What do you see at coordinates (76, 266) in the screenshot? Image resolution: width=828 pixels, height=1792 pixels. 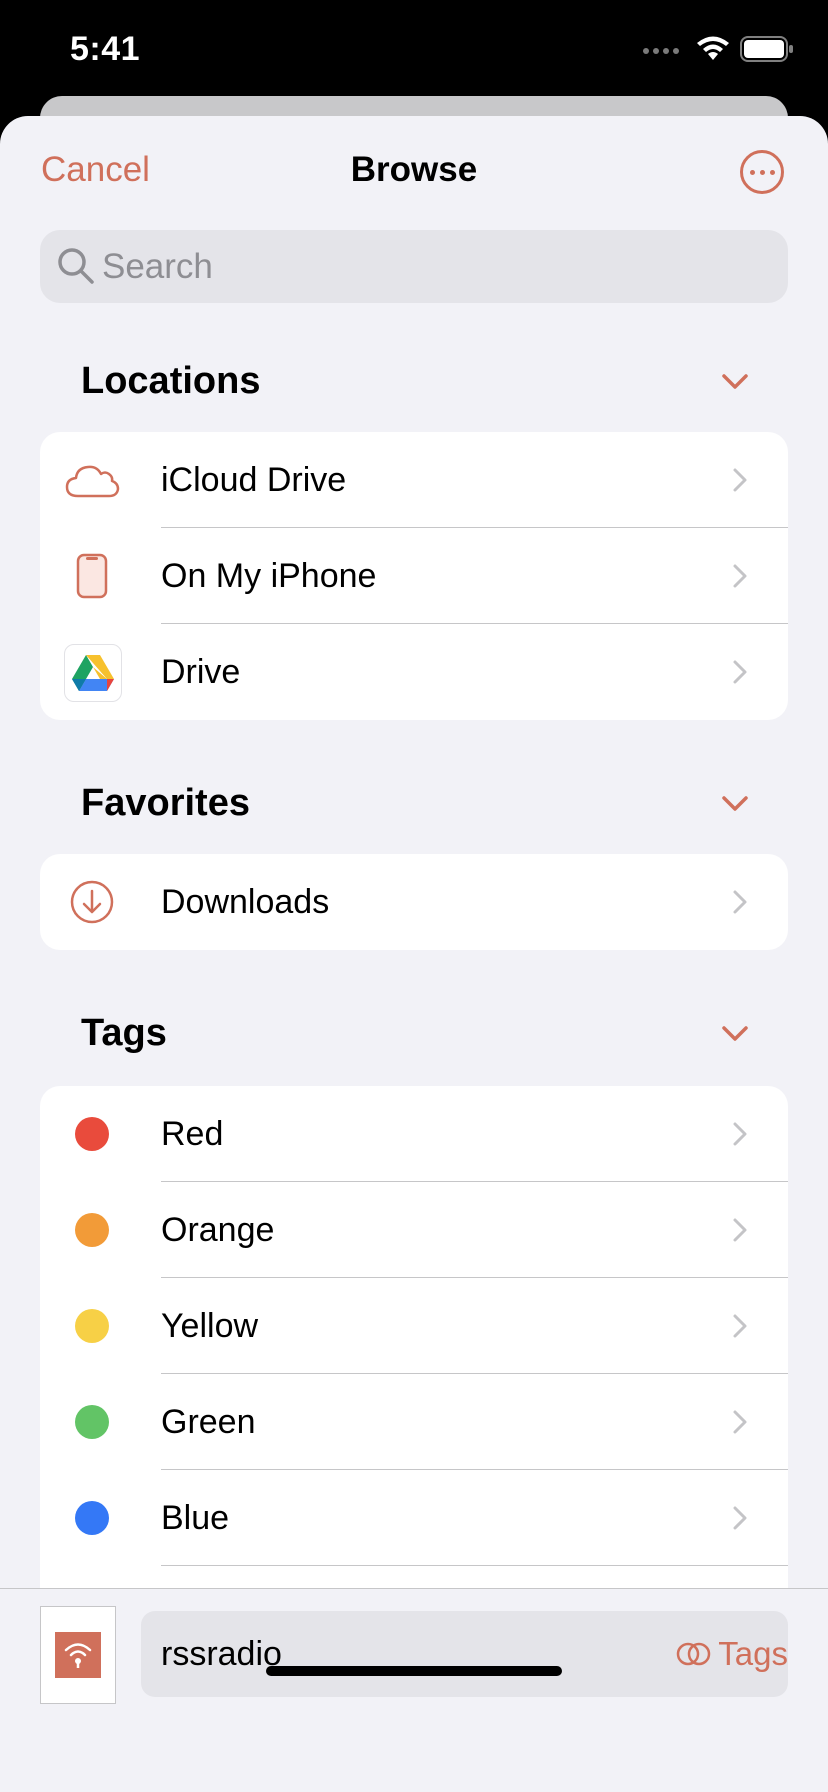 I see `search-icon` at bounding box center [76, 266].